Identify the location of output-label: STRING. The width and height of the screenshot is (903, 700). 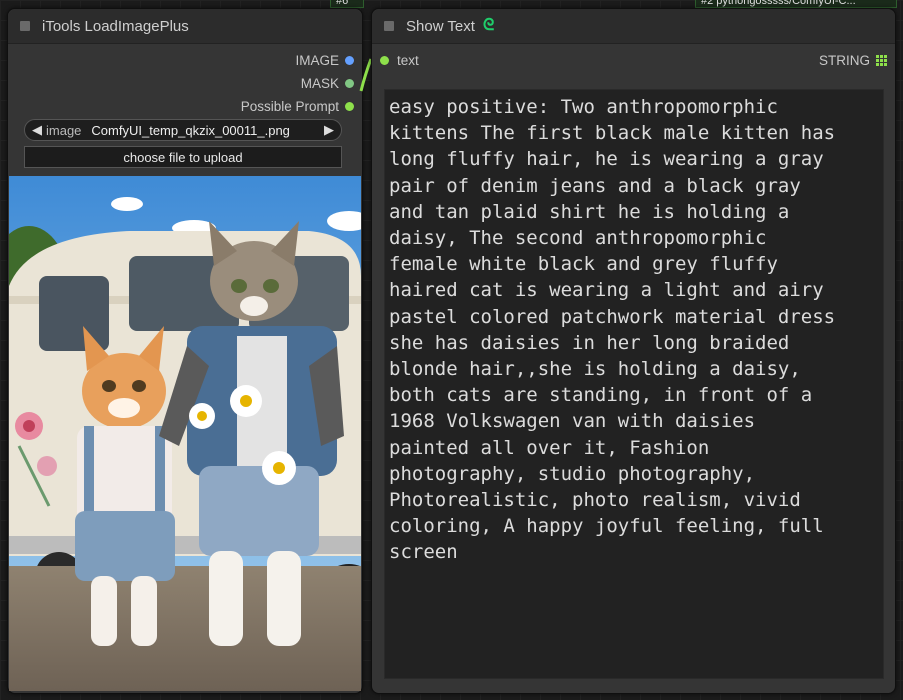
(844, 60).